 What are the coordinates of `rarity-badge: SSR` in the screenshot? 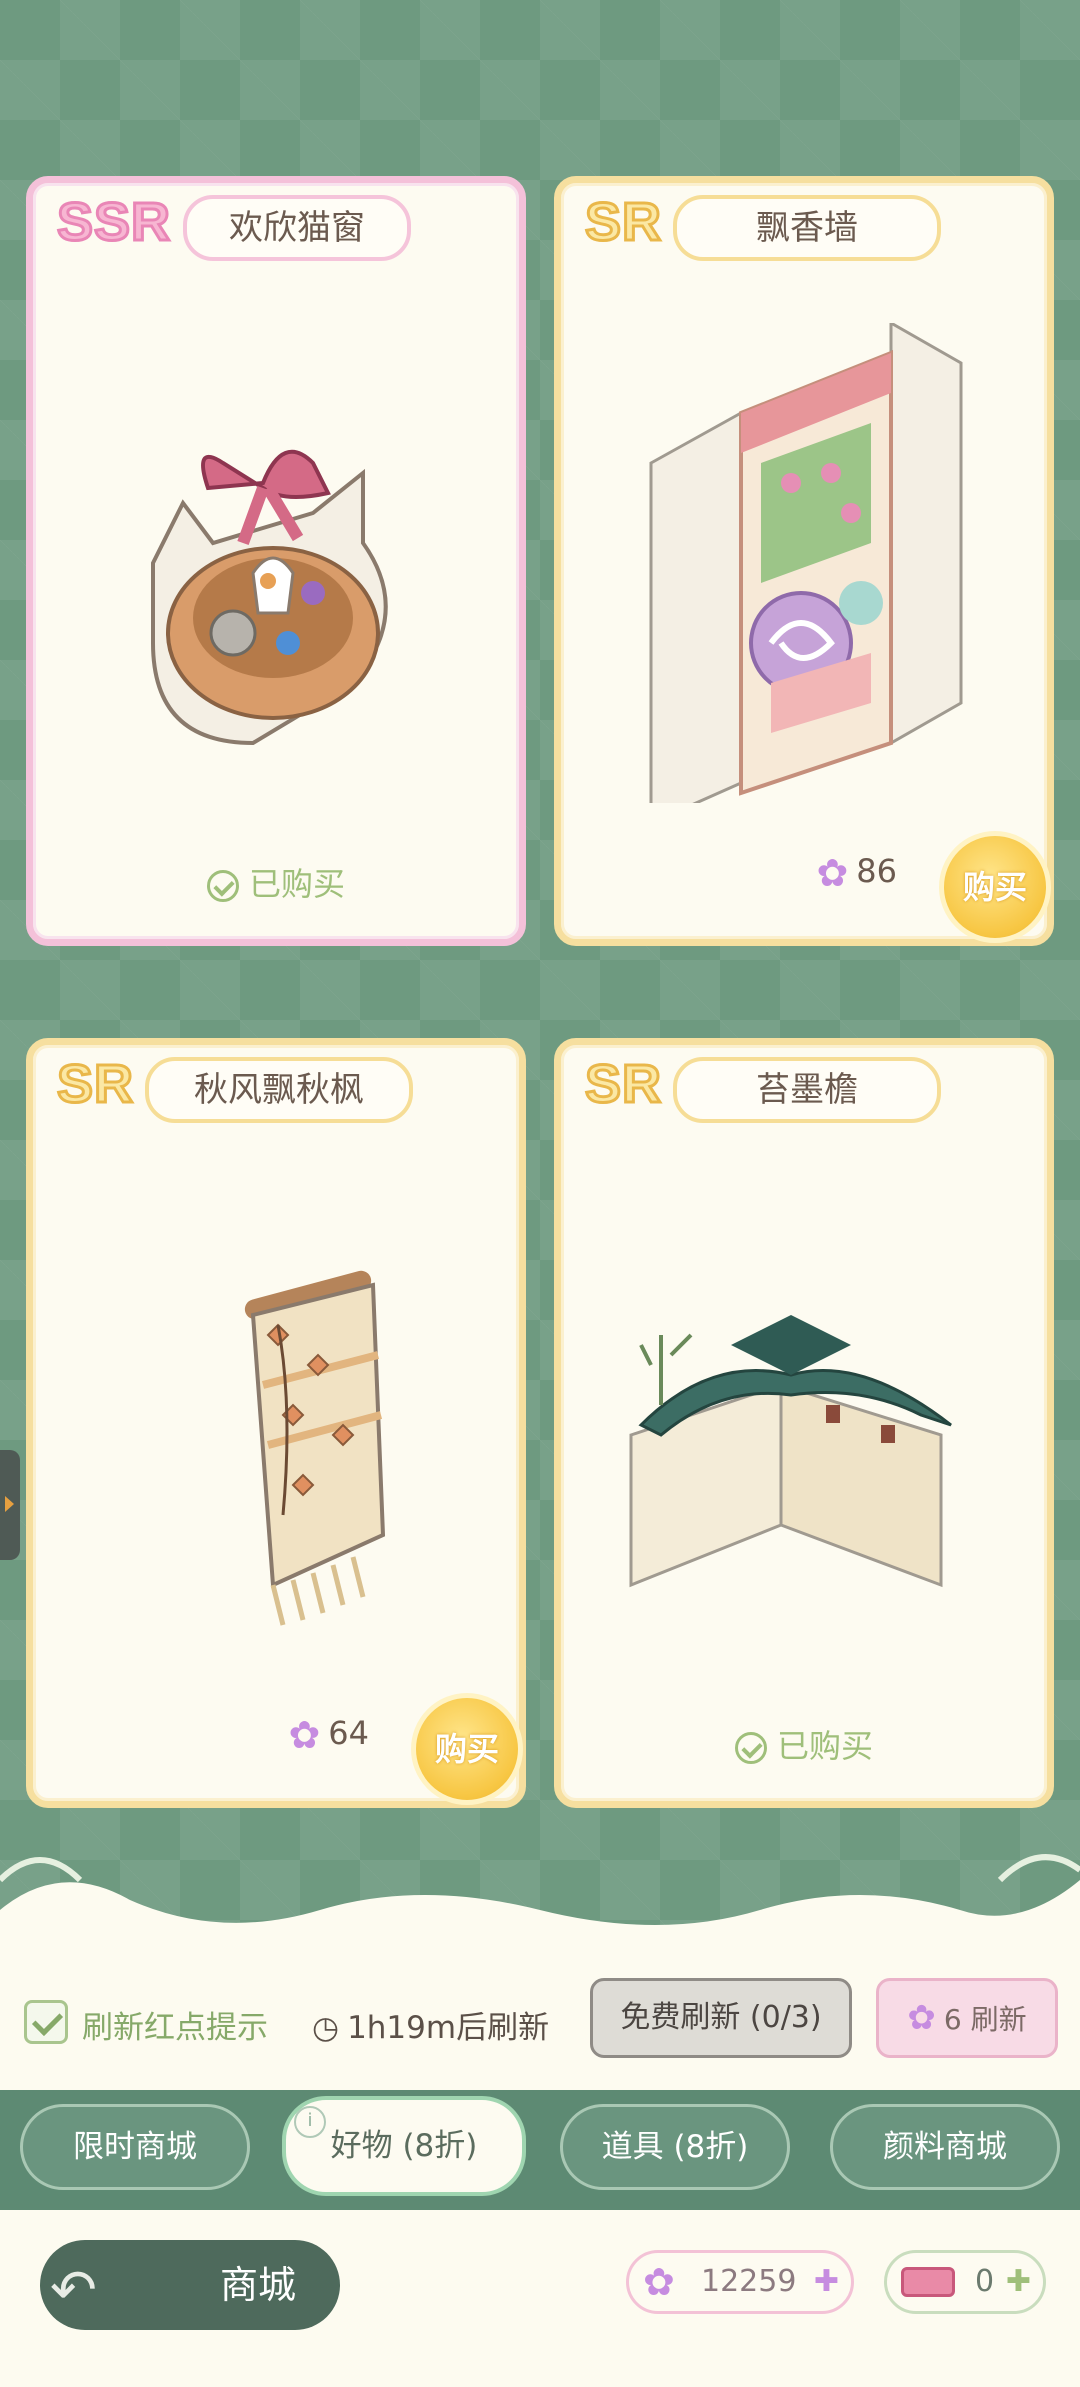 It's located at (113, 222).